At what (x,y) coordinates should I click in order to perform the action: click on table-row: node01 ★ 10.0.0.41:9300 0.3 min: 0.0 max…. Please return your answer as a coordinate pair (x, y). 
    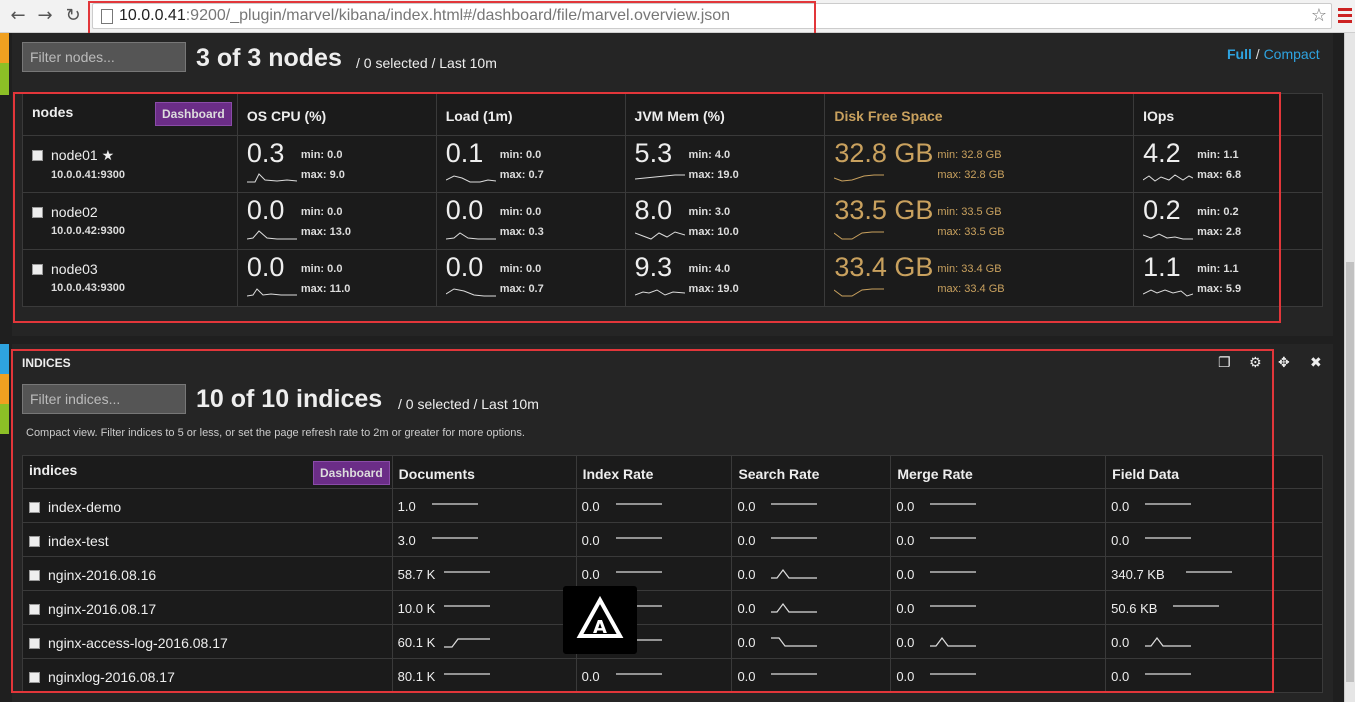
    Looking at the image, I should click on (672, 164).